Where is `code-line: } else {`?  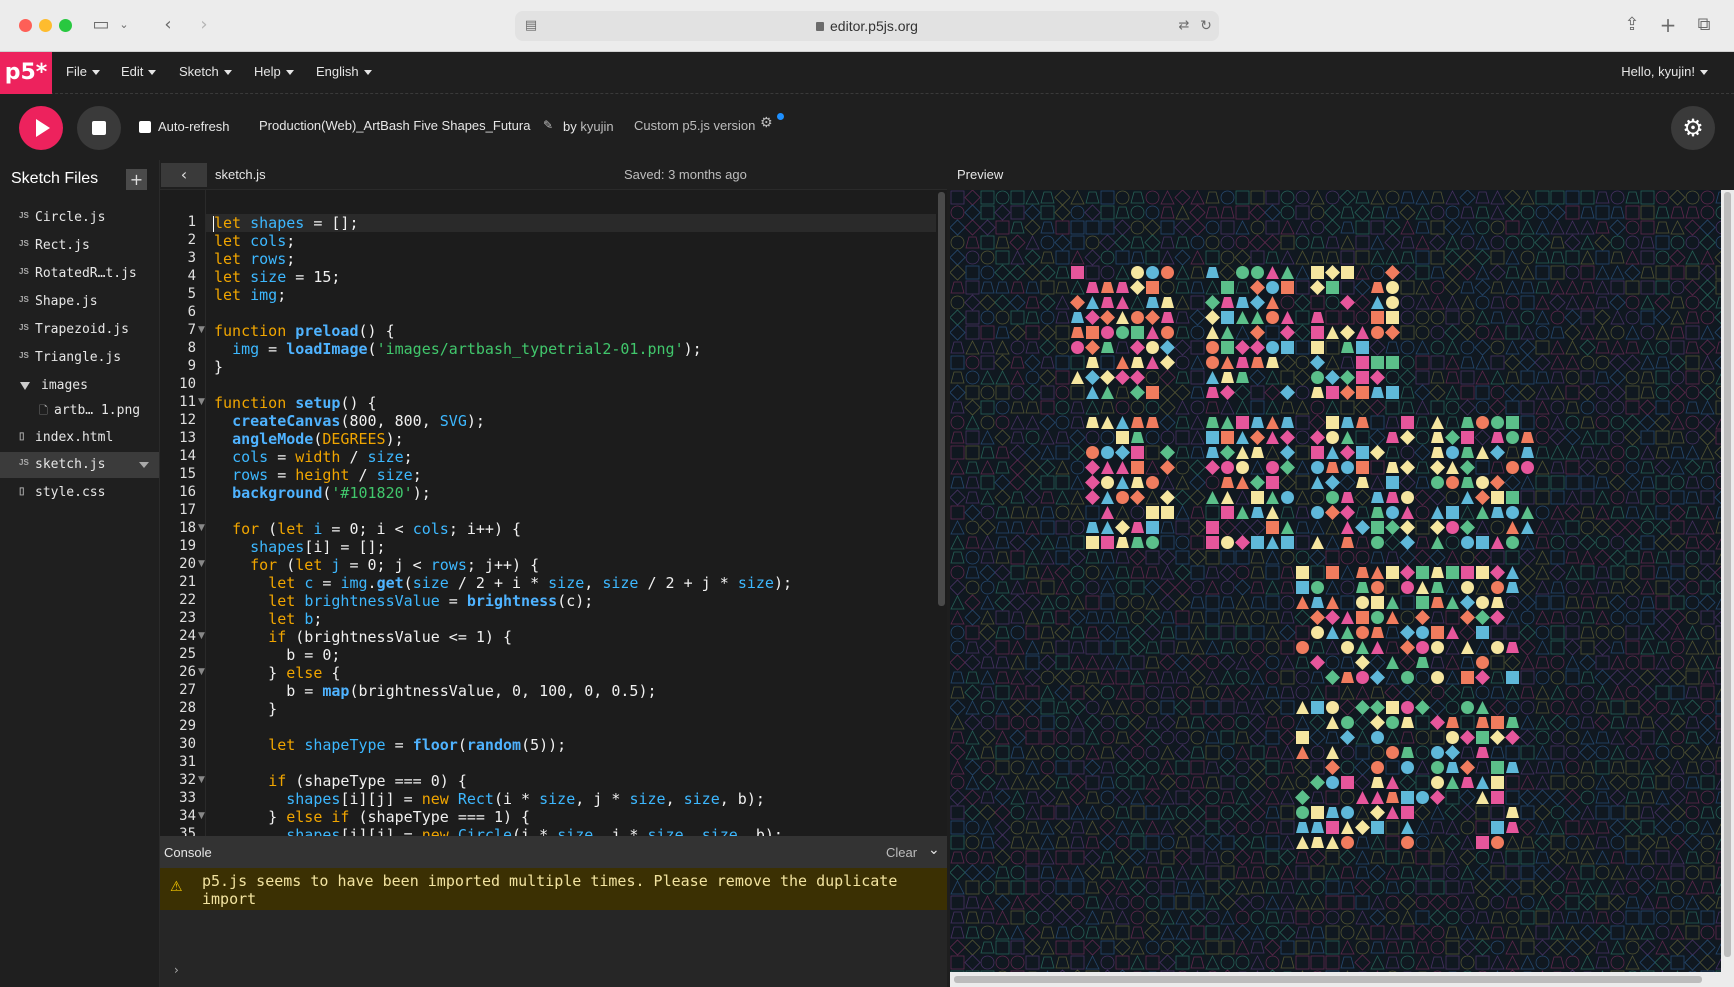
code-line: } else { is located at coordinates (277, 673).